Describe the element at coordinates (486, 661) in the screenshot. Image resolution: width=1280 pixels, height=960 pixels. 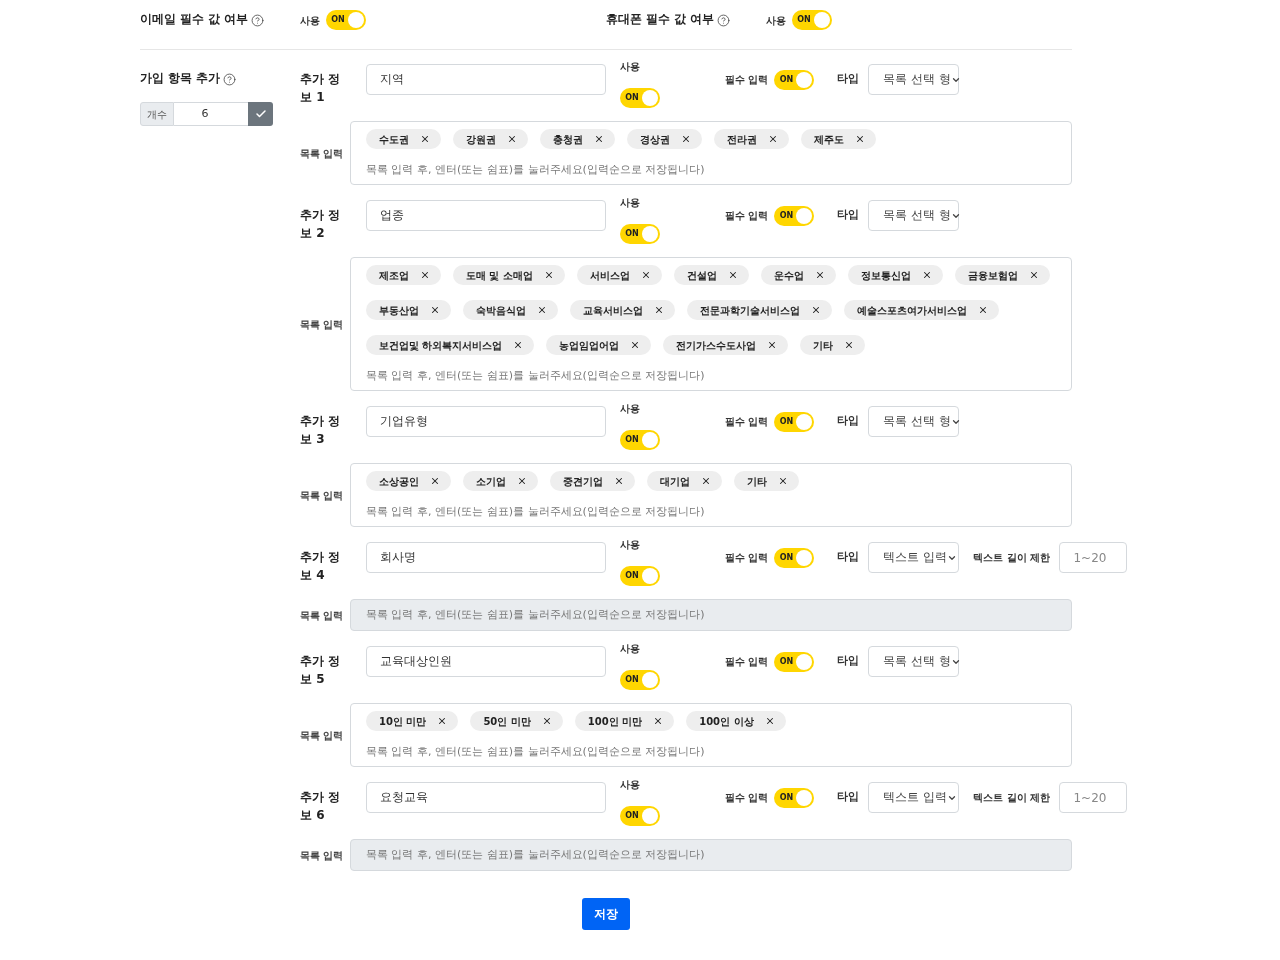
I see `text-field: 교육대상인원` at that location.